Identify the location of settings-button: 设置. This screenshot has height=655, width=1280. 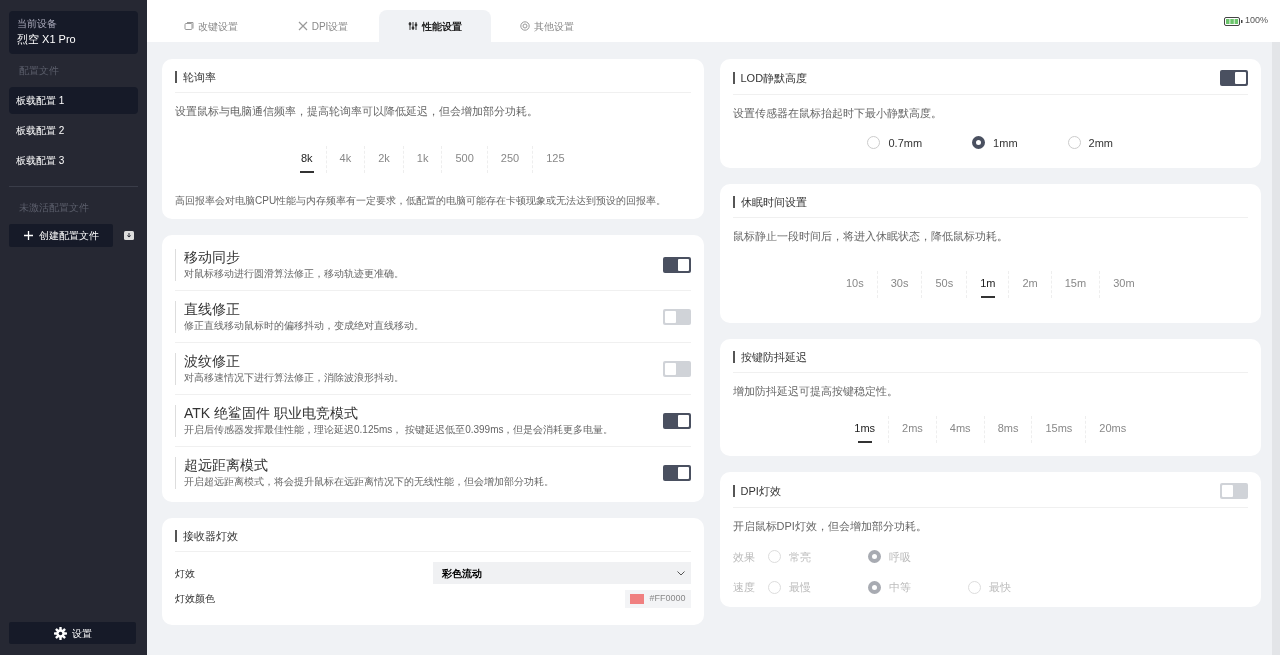
(72, 633).